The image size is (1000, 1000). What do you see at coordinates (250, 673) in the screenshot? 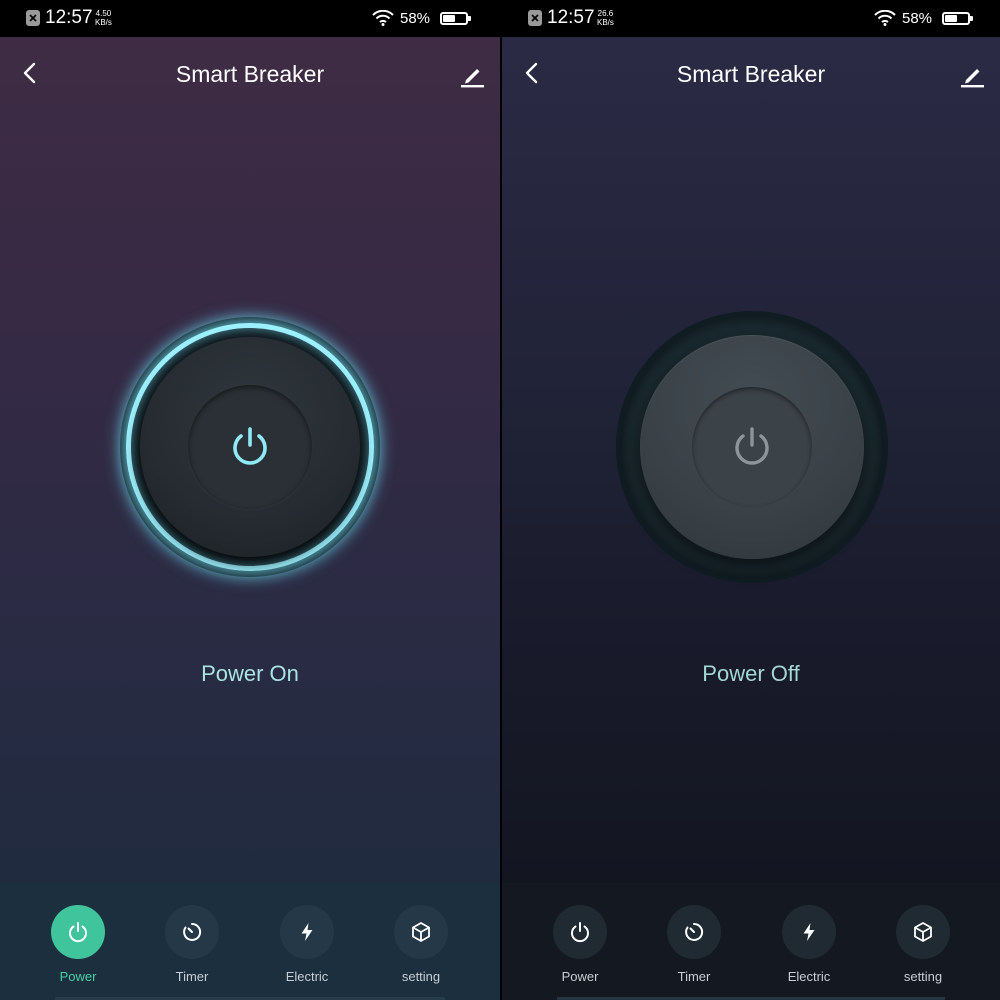
I see `power-state-label: Power On` at bounding box center [250, 673].